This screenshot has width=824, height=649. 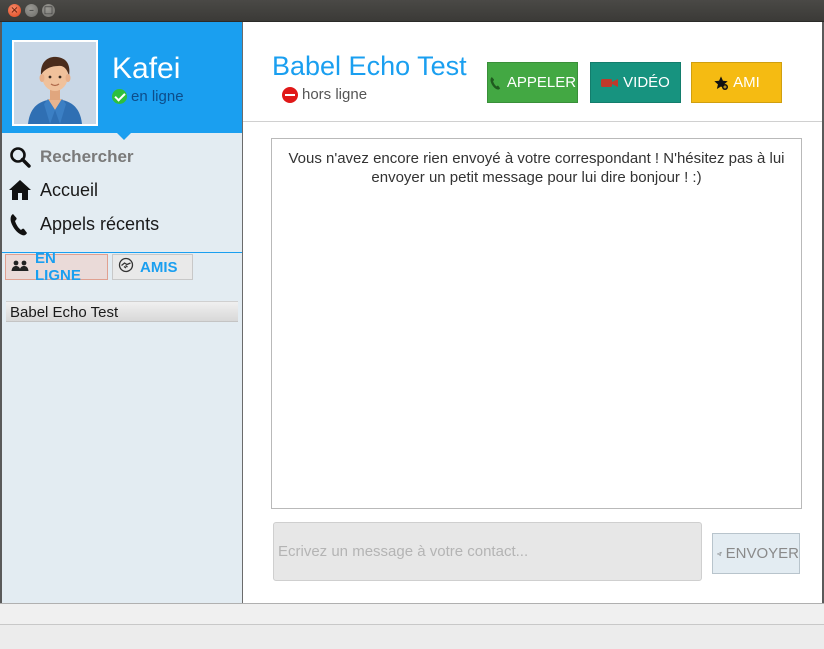 I want to click on tab-online: EN LIGNE, so click(x=56, y=267).